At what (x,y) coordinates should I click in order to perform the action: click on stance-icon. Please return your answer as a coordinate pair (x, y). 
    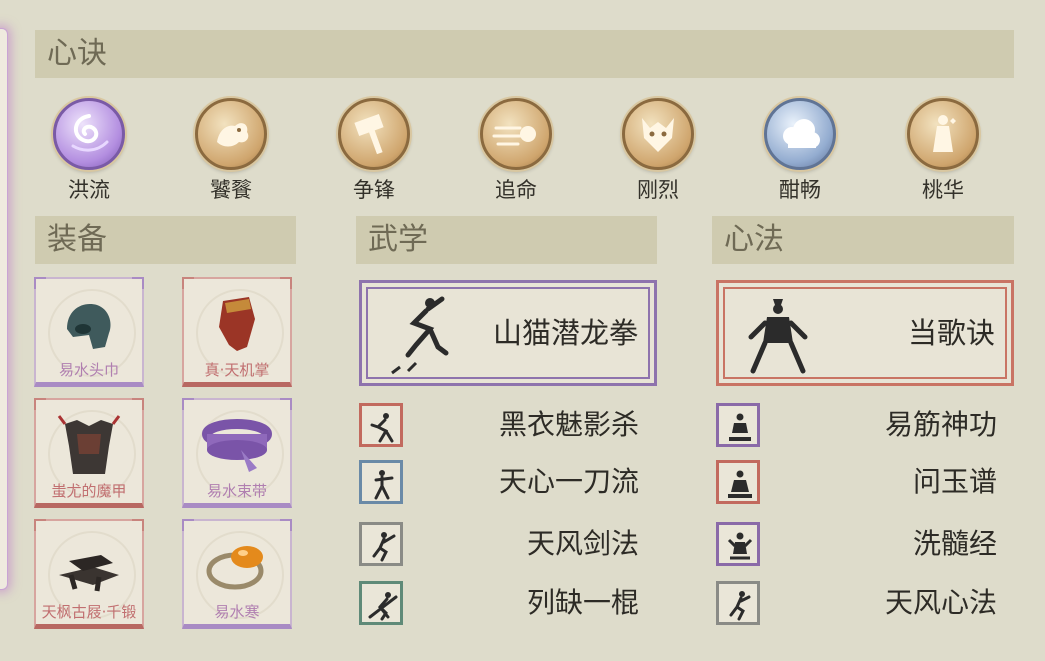
    Looking at the image, I should click on (778, 336).